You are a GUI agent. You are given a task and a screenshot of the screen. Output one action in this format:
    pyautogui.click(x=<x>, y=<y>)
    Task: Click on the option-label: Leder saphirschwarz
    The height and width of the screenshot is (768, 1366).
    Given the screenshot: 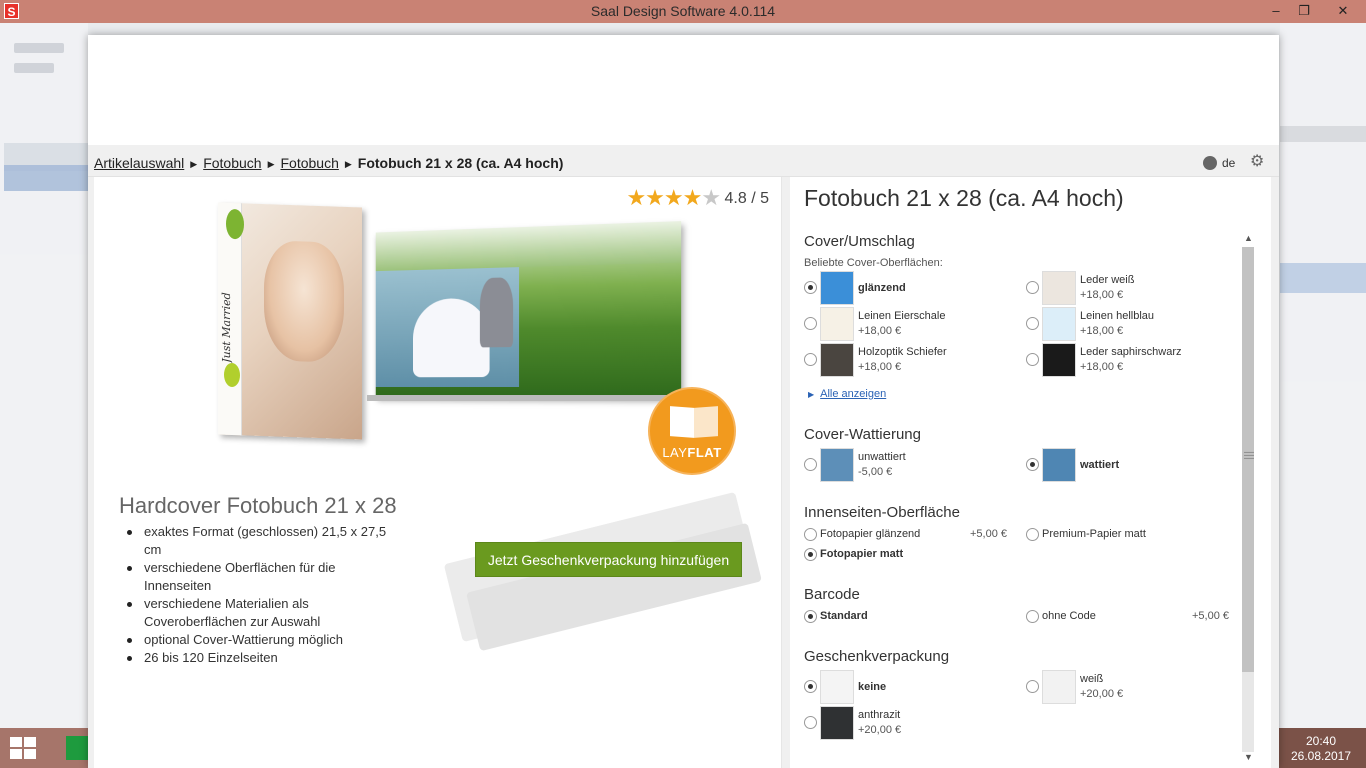 What is the action you would take?
    pyautogui.click(x=1131, y=352)
    